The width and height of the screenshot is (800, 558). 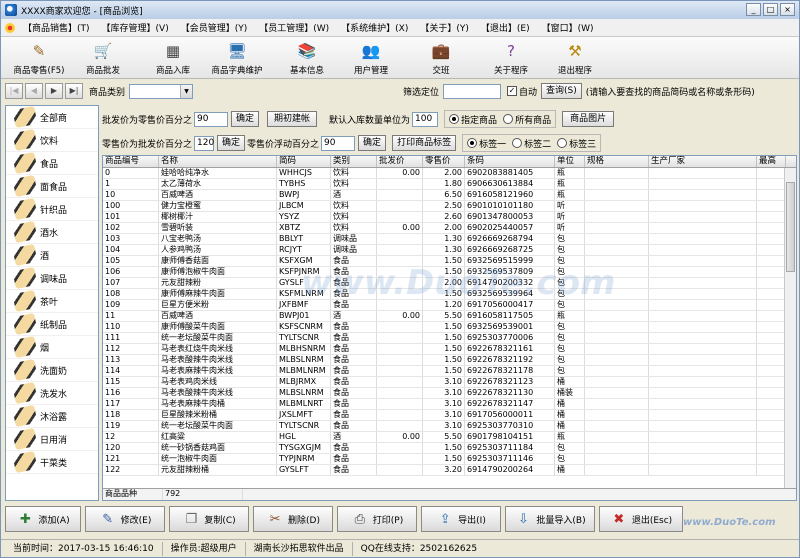 What do you see at coordinates (52, 232) in the screenshot?
I see `sidebar-item: 酒水` at bounding box center [52, 232].